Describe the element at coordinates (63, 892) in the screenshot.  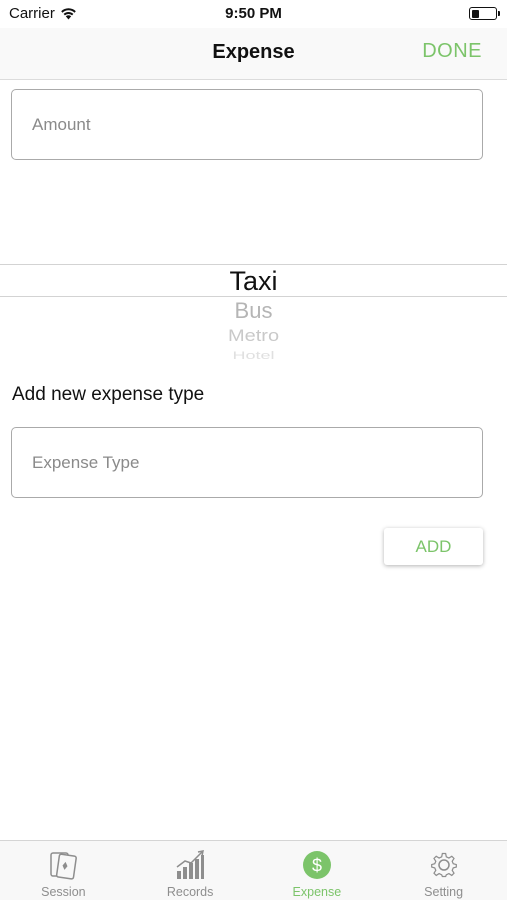
I see `tab-label: Session` at that location.